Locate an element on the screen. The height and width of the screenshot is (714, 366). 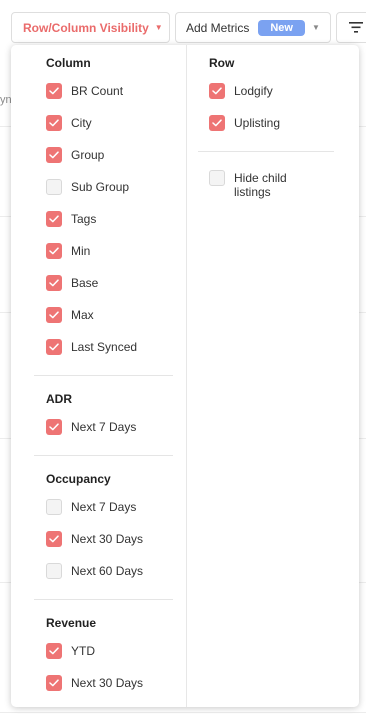
column-divider is located at coordinates (186, 376).